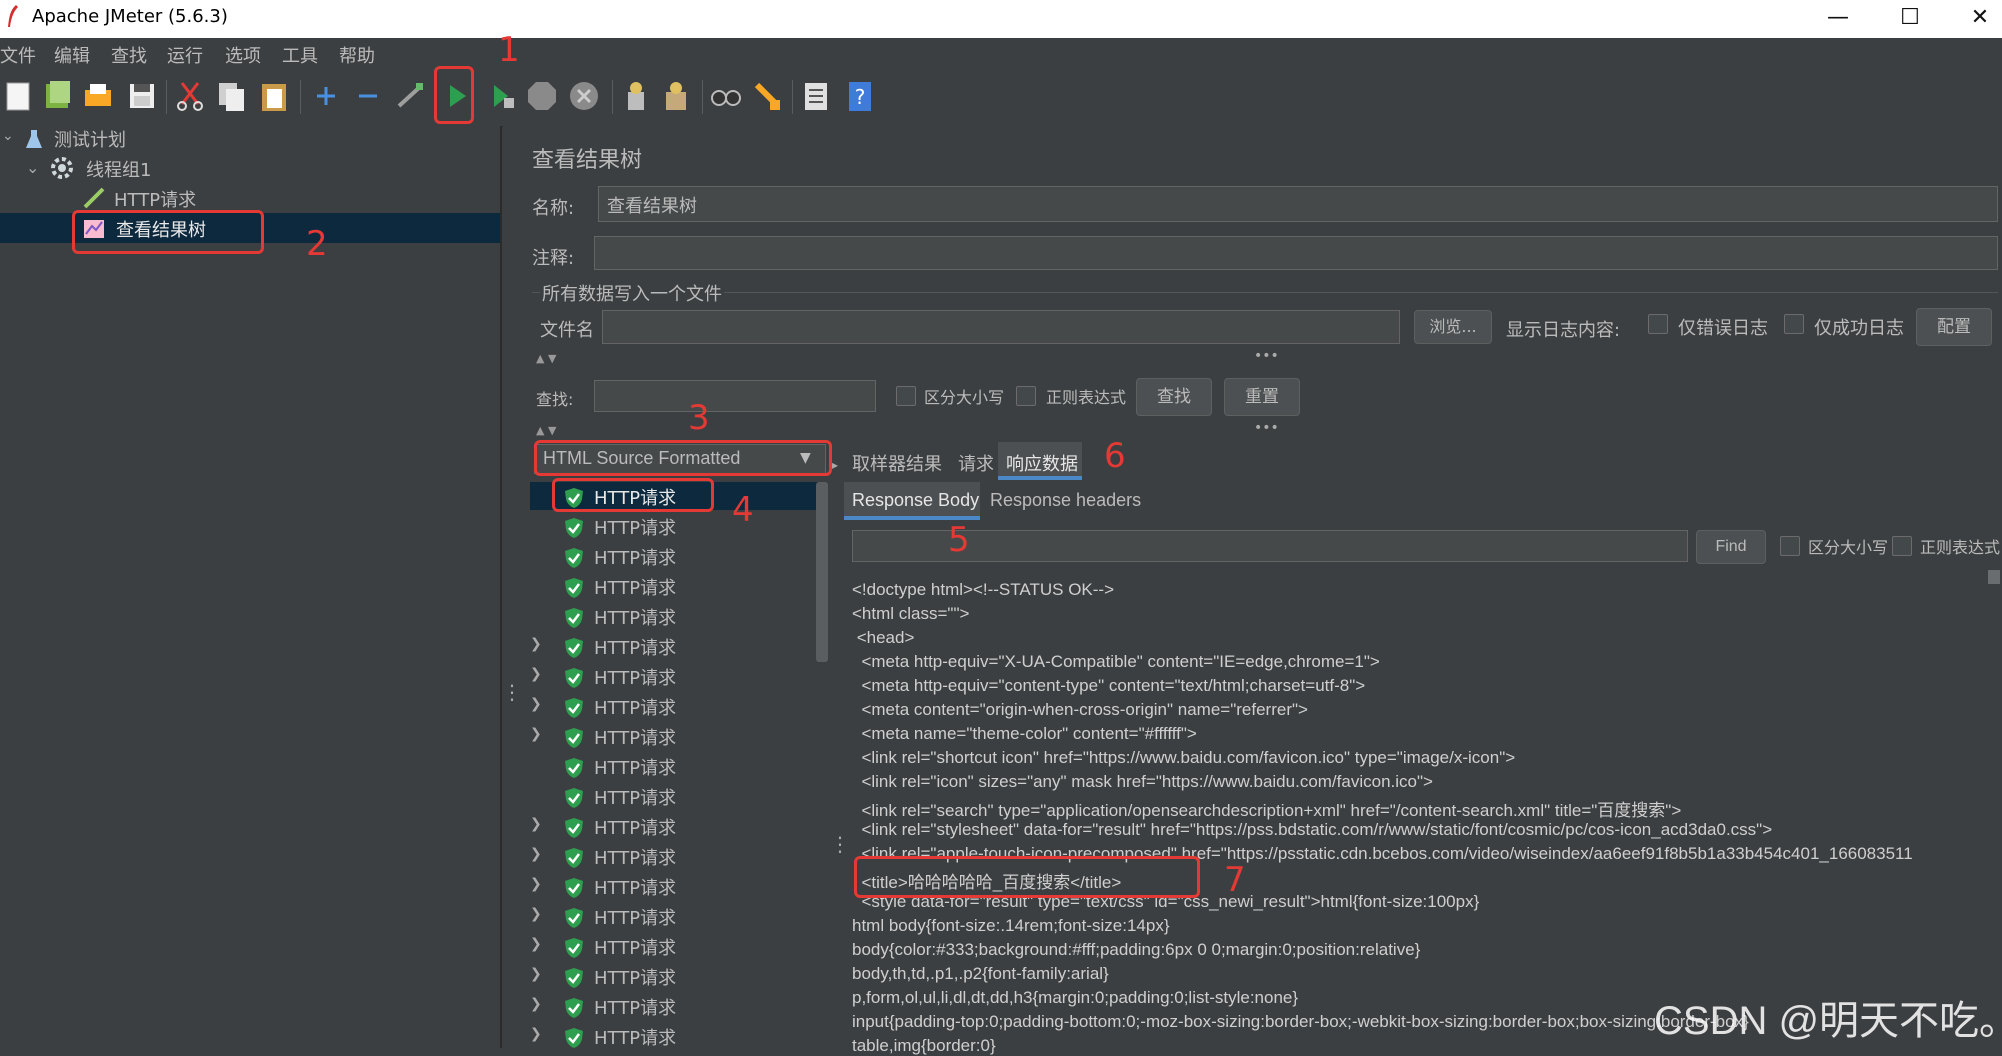 The width and height of the screenshot is (2002, 1056). I want to click on maximize-button: ☐, so click(1910, 18).